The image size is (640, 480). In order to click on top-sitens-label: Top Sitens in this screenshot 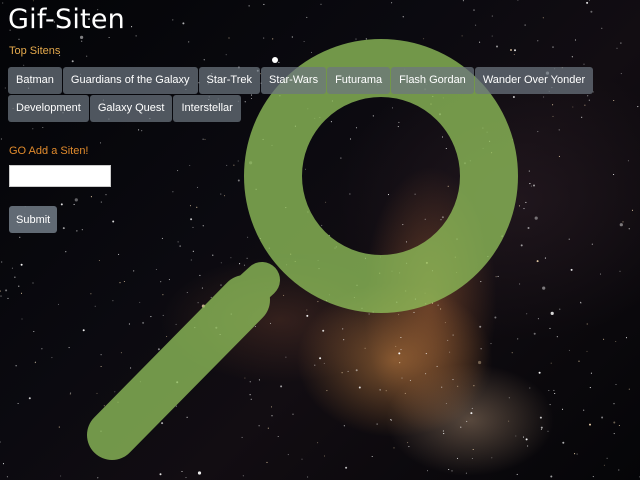, I will do `click(35, 51)`.